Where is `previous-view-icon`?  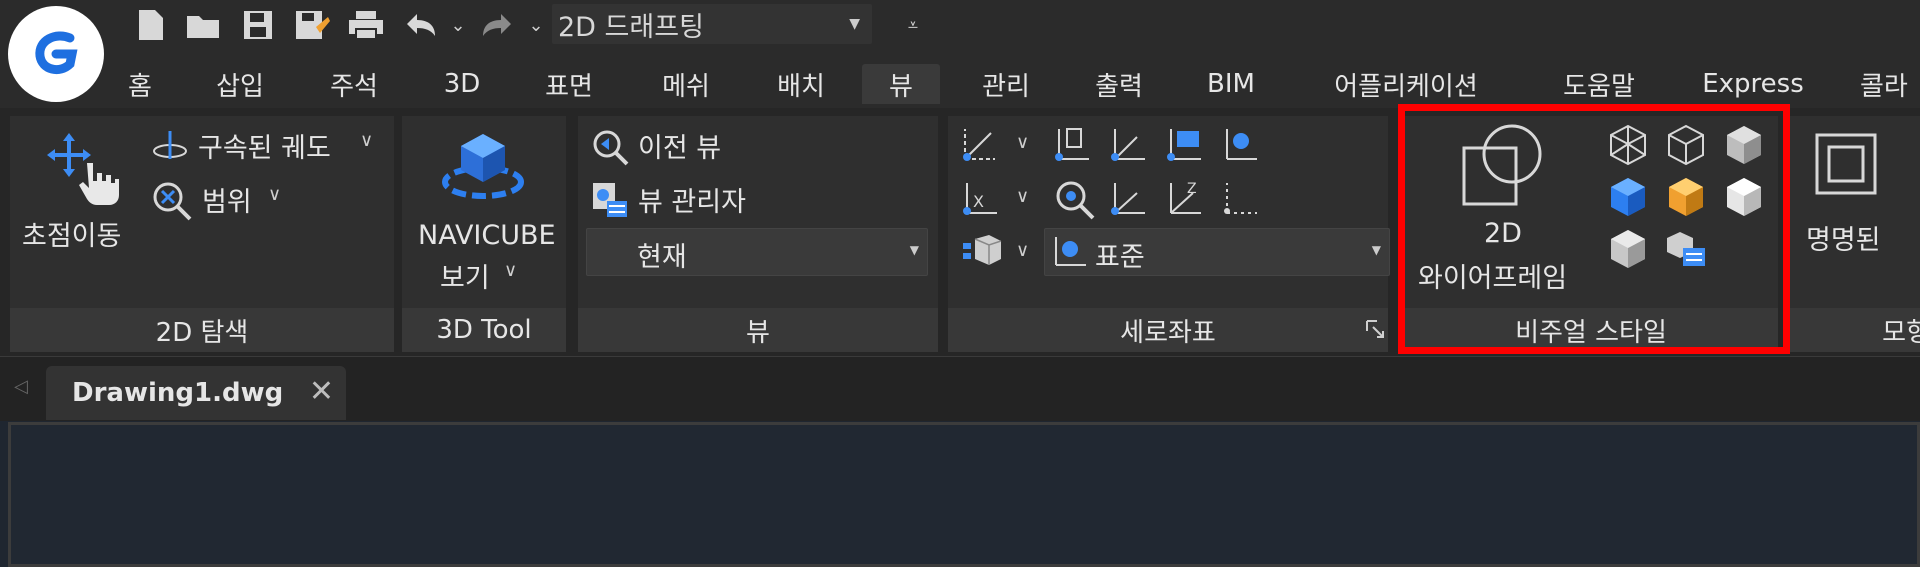
previous-view-icon is located at coordinates (610, 147).